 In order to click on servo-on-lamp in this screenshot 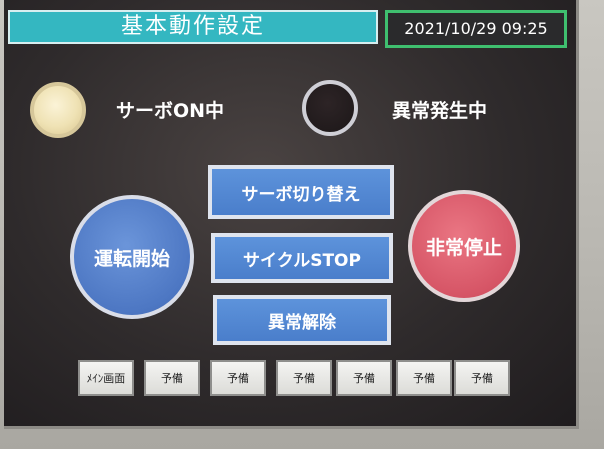, I will do `click(58, 110)`.